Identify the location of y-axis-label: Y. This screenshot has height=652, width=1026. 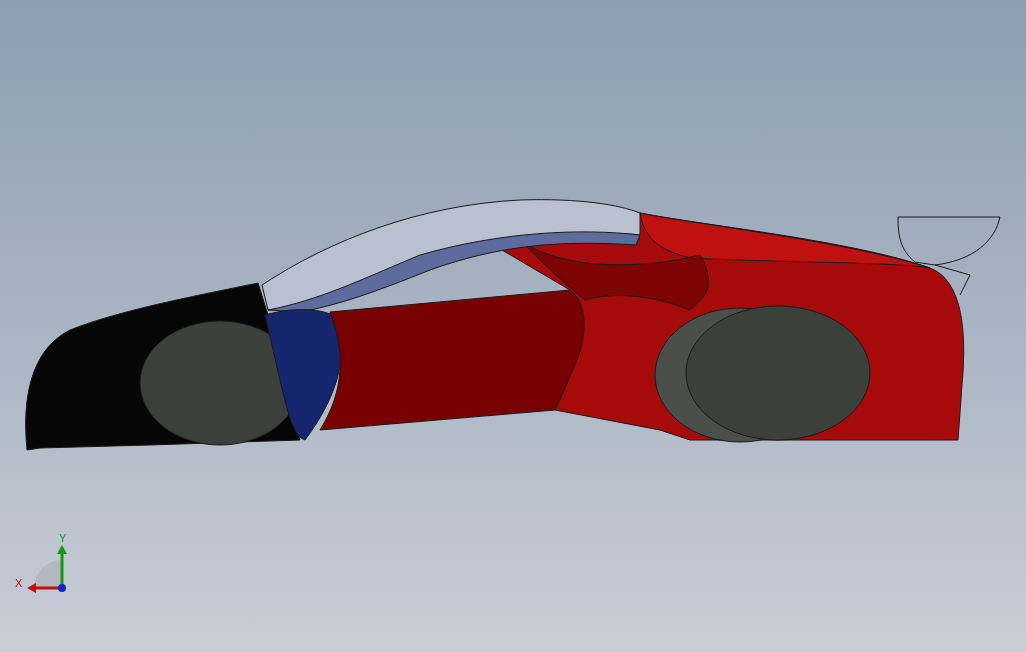
(63, 538).